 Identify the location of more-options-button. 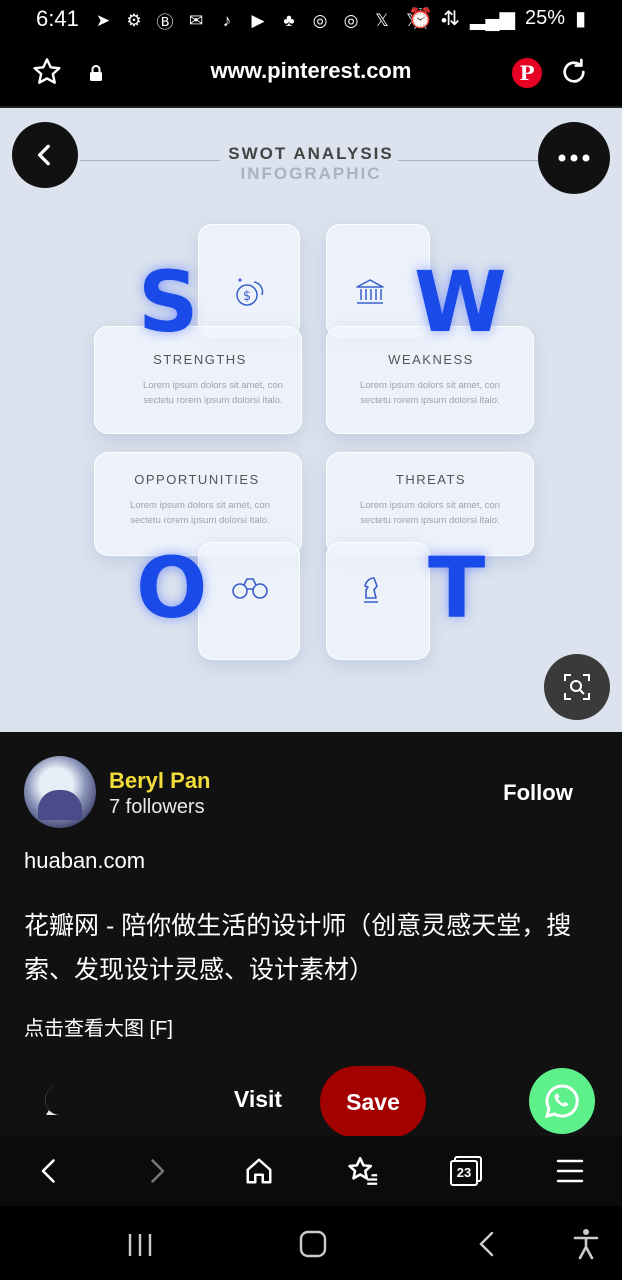
(574, 158).